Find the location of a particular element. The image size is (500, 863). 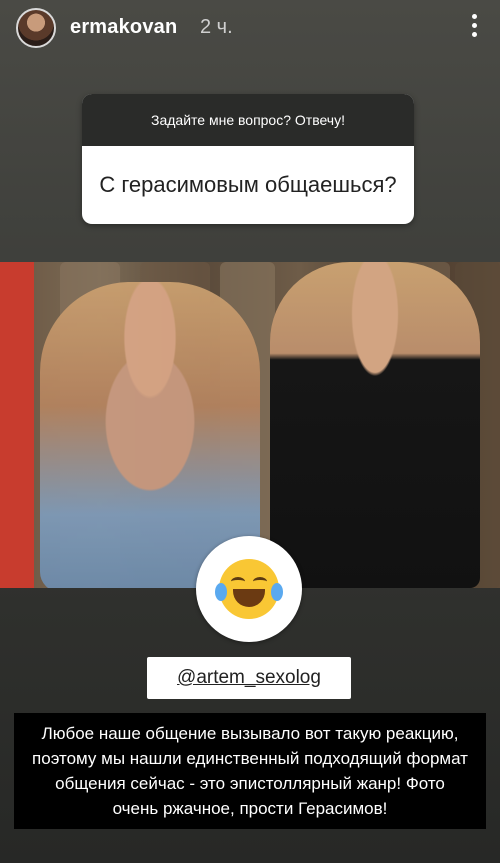

face-with-tears-of-joy-icon is located at coordinates (249, 589).